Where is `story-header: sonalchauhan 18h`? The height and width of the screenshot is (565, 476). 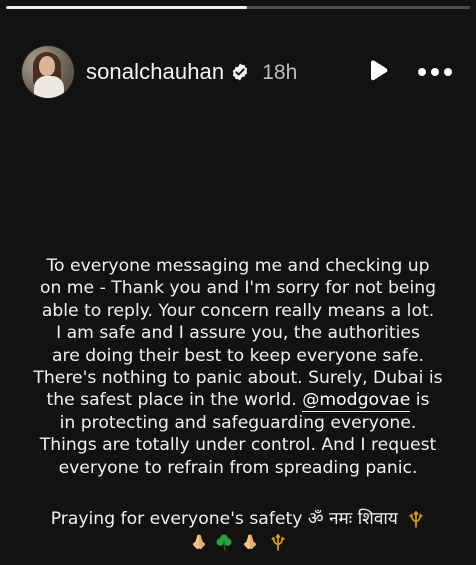 story-header: sonalchauhan 18h is located at coordinates (238, 72).